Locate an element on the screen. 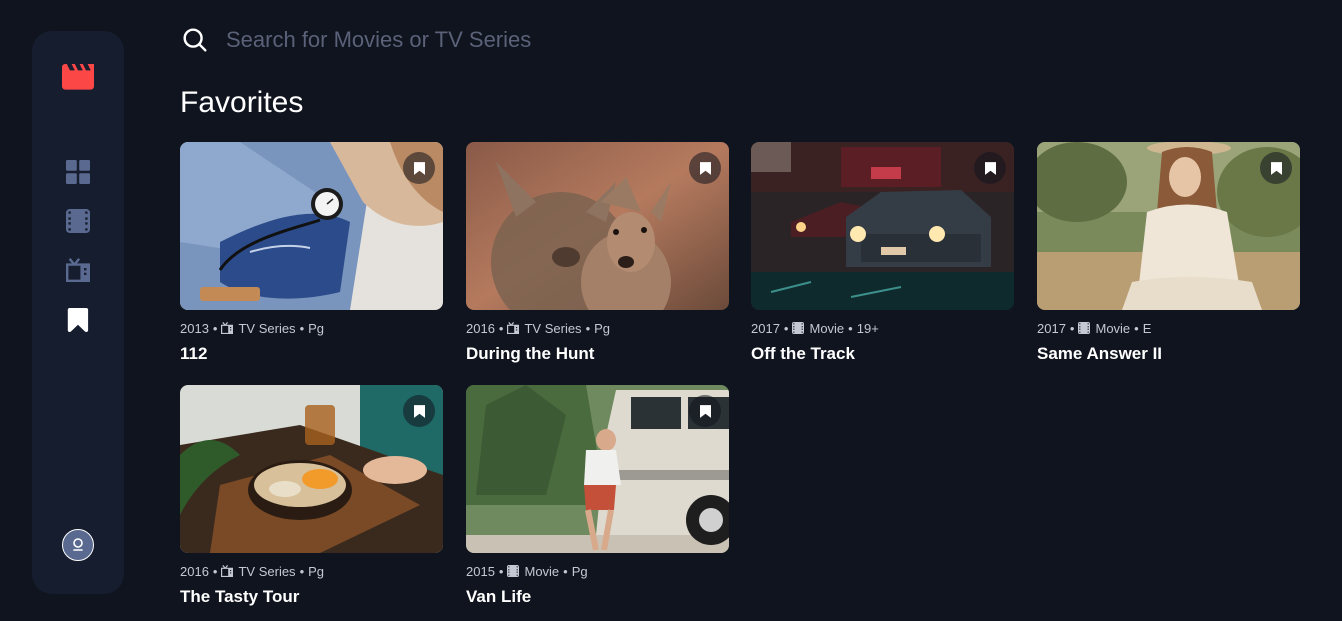  nav-home is located at coordinates (78, 172).